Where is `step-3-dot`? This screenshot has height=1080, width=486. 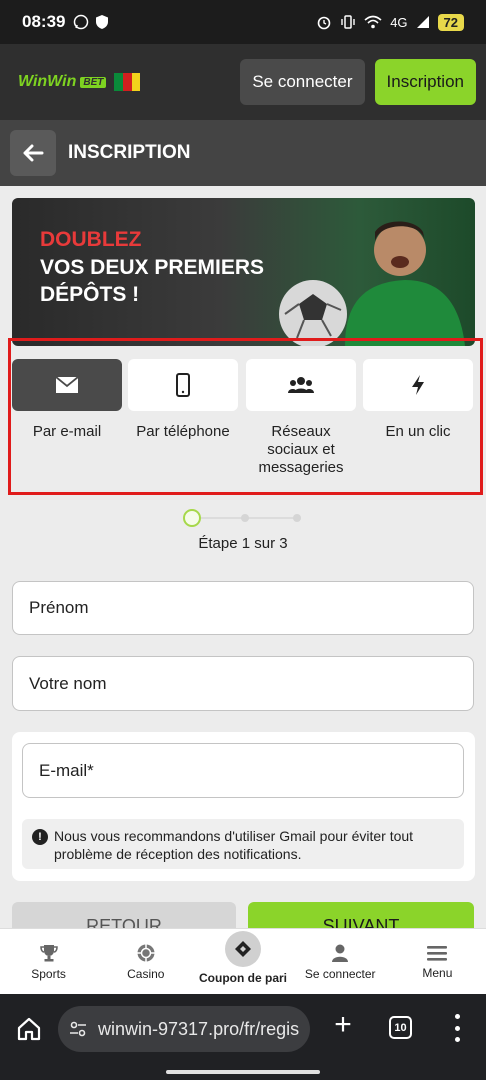 step-3-dot is located at coordinates (297, 518).